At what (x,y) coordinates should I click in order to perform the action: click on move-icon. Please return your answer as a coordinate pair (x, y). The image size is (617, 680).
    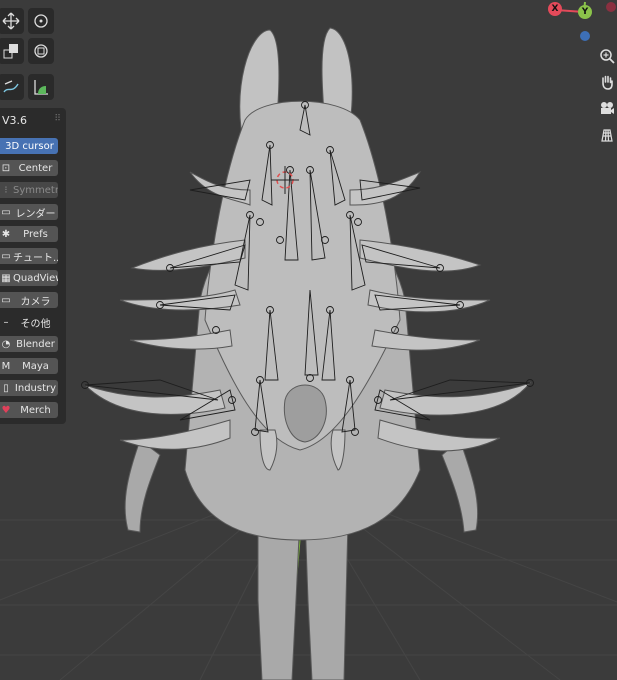
    Looking at the image, I should click on (11, 21).